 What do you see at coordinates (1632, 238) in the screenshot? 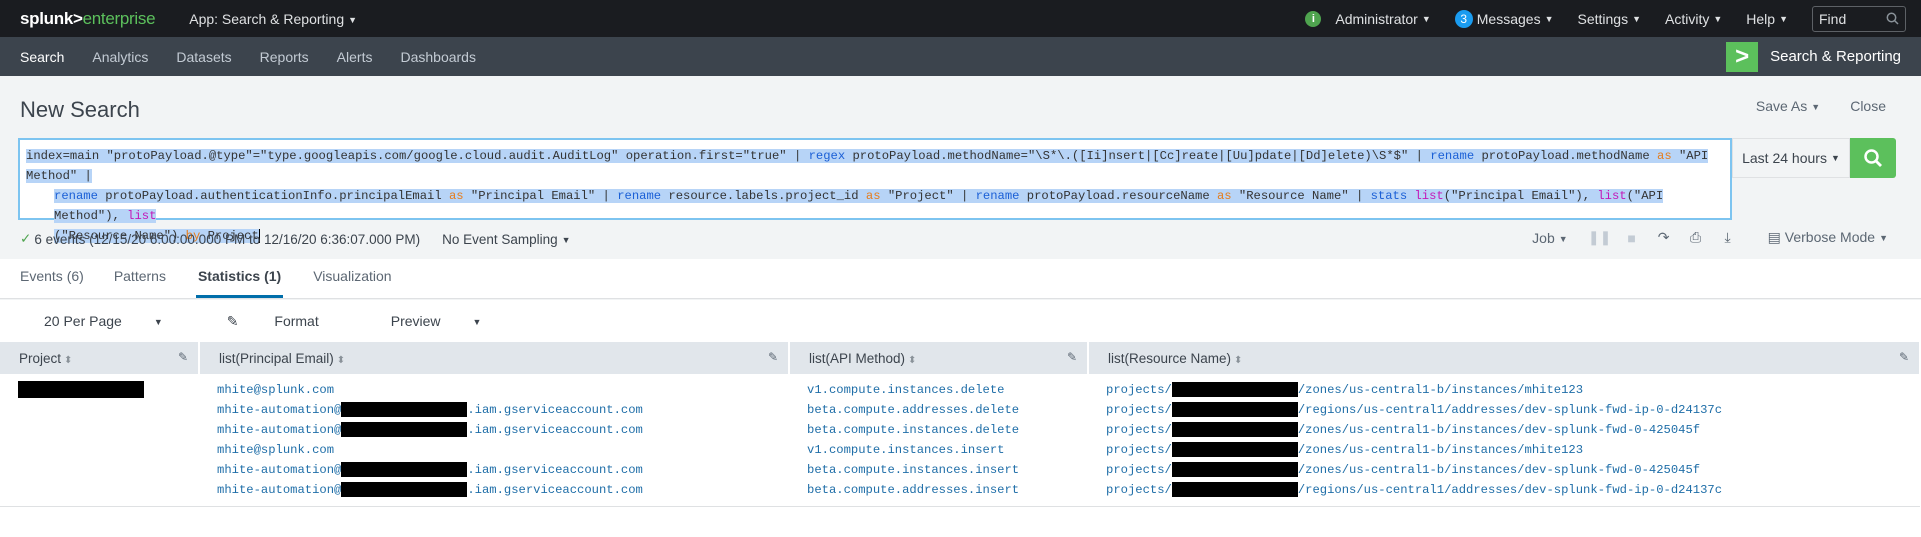
I see `stop-icon: ■` at bounding box center [1632, 238].